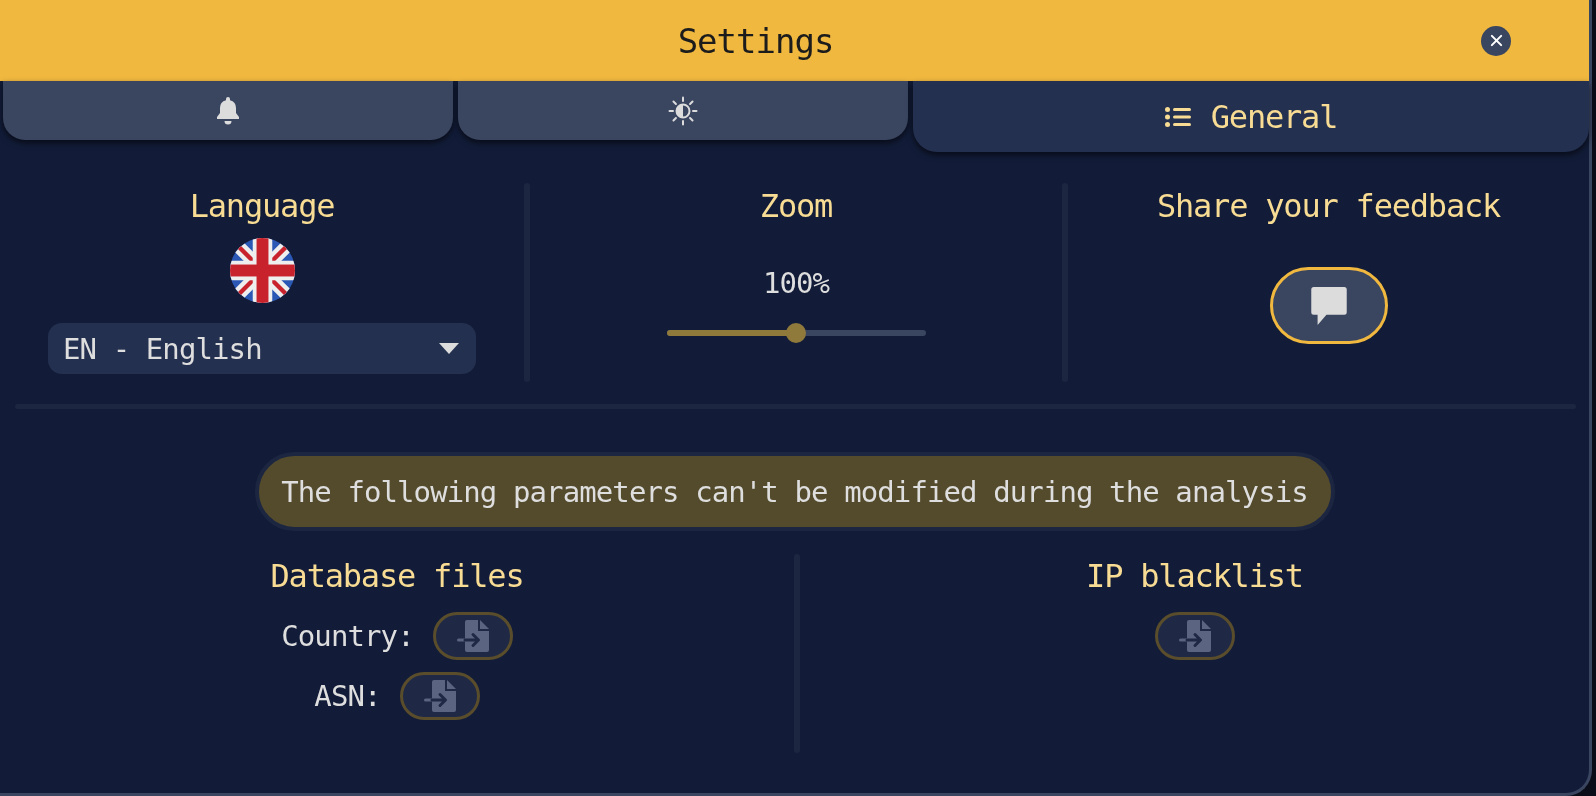 Image resolution: width=1596 pixels, height=796 pixels. I want to click on section-title: Database files, so click(397, 576).